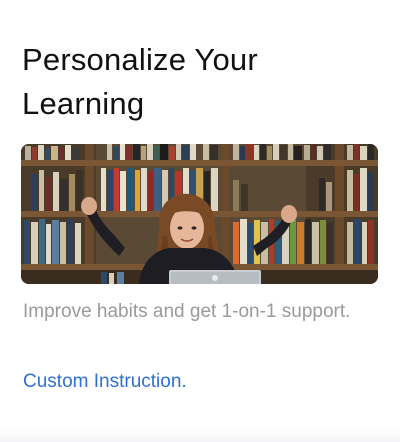 The width and height of the screenshot is (400, 442). What do you see at coordinates (200, 435) in the screenshot?
I see `bottom-fade` at bounding box center [200, 435].